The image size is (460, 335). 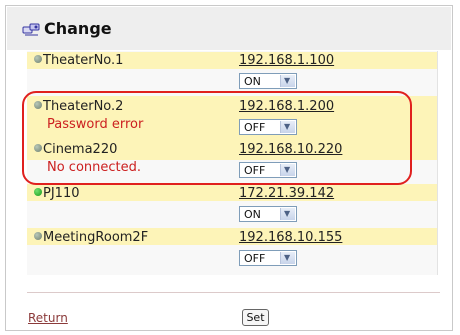 I want to click on power-select: OFF ▼, so click(x=268, y=258).